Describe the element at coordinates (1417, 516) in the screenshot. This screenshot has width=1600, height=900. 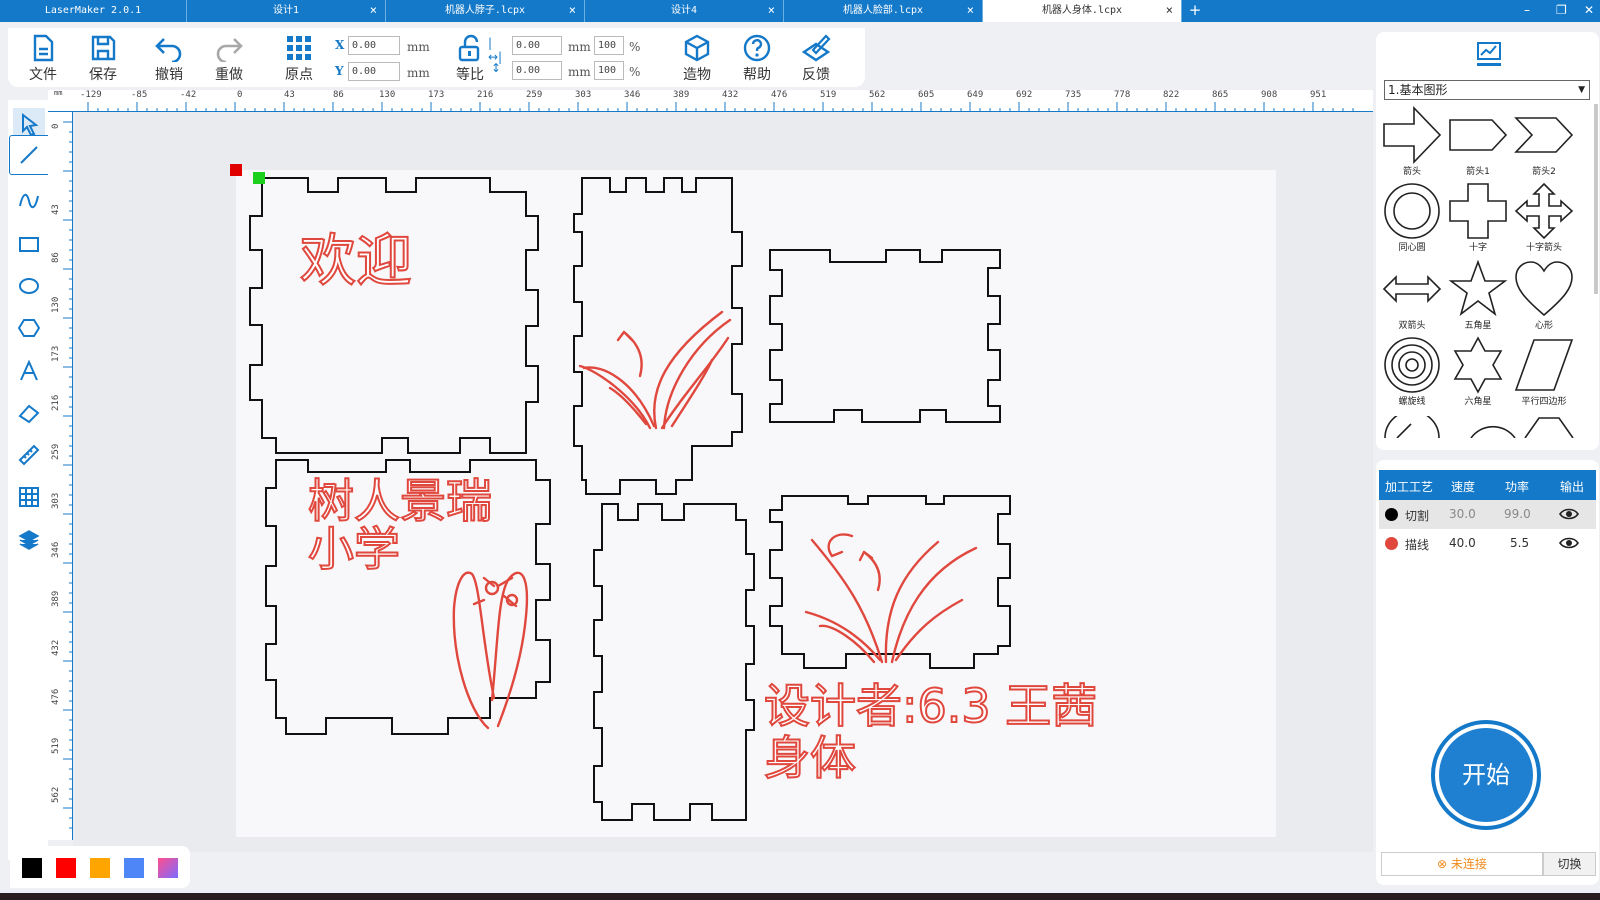
I see `process-name: 切割` at that location.